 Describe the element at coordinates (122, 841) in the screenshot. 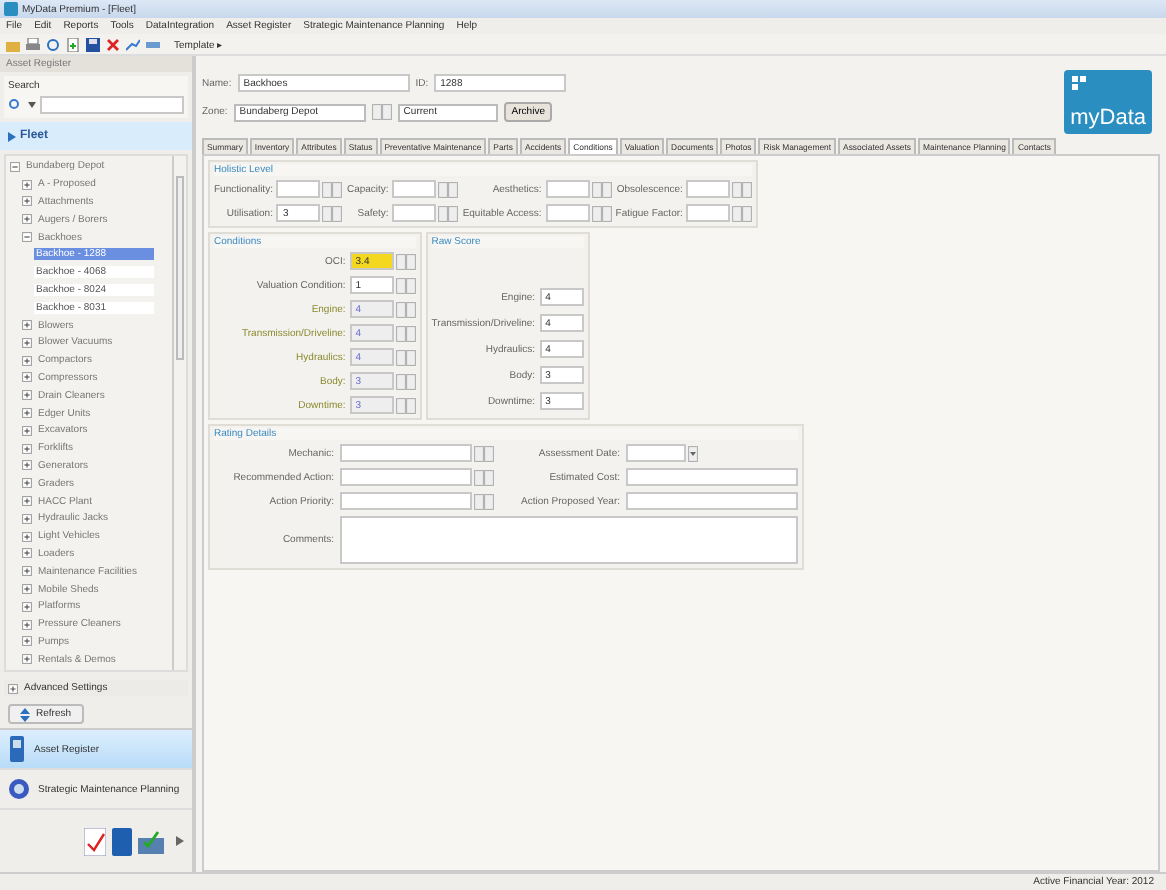

I see `book-icon` at that location.